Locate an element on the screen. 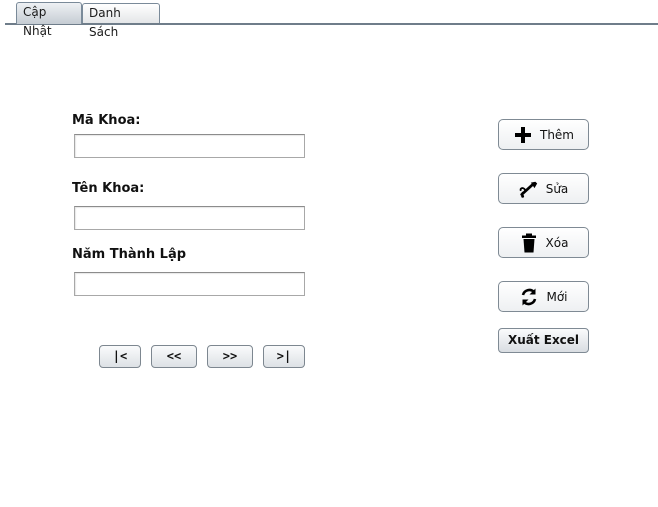 The image size is (658, 507). tab-divider is located at coordinates (331, 24).